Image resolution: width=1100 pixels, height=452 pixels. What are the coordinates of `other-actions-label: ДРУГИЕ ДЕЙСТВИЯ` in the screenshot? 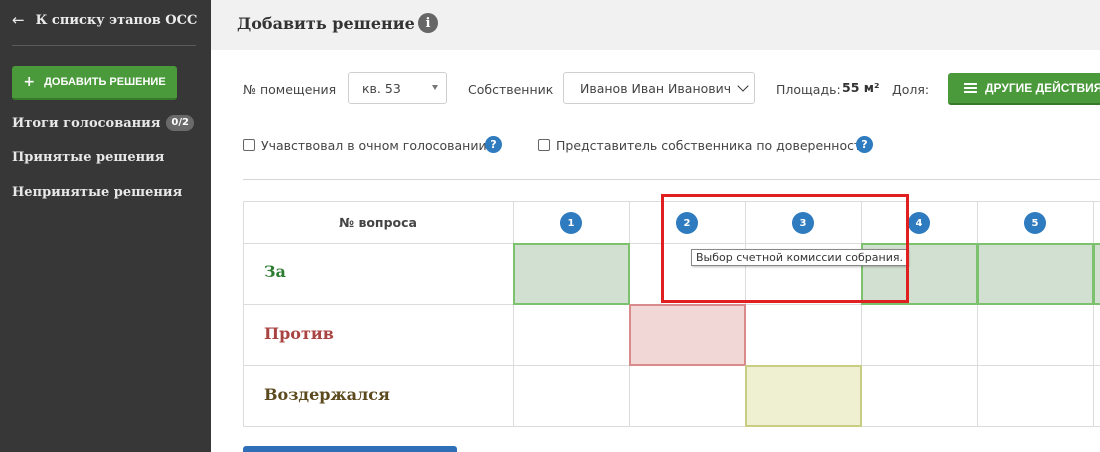 It's located at (1042, 88).